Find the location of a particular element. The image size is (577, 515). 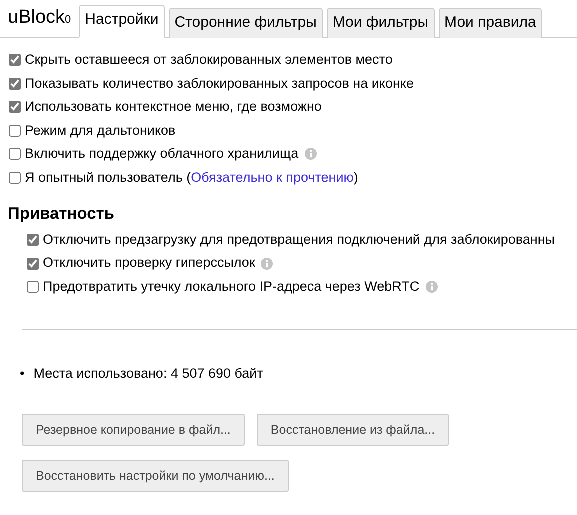

tab: Мои правила is located at coordinates (490, 23).